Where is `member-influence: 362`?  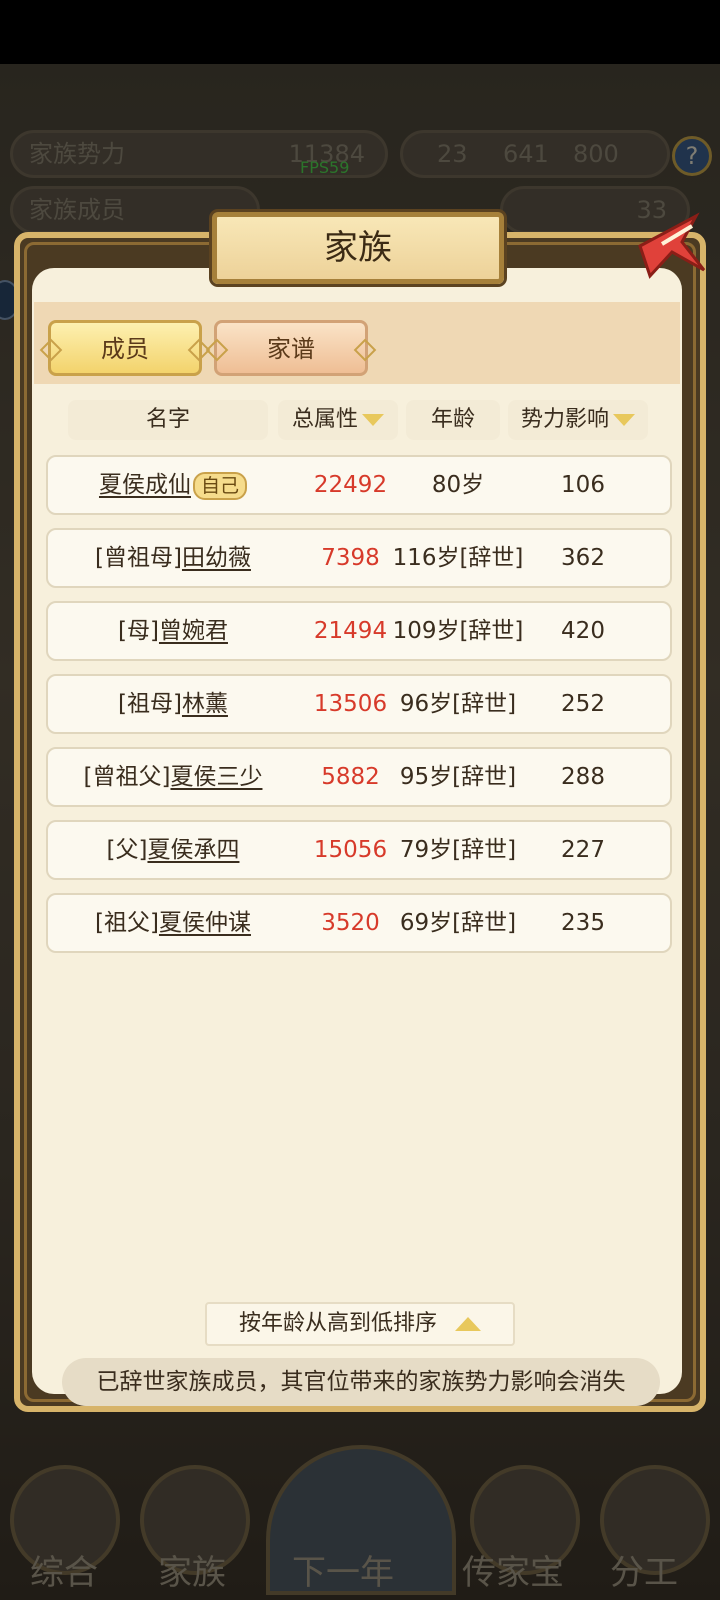 member-influence: 362 is located at coordinates (583, 558).